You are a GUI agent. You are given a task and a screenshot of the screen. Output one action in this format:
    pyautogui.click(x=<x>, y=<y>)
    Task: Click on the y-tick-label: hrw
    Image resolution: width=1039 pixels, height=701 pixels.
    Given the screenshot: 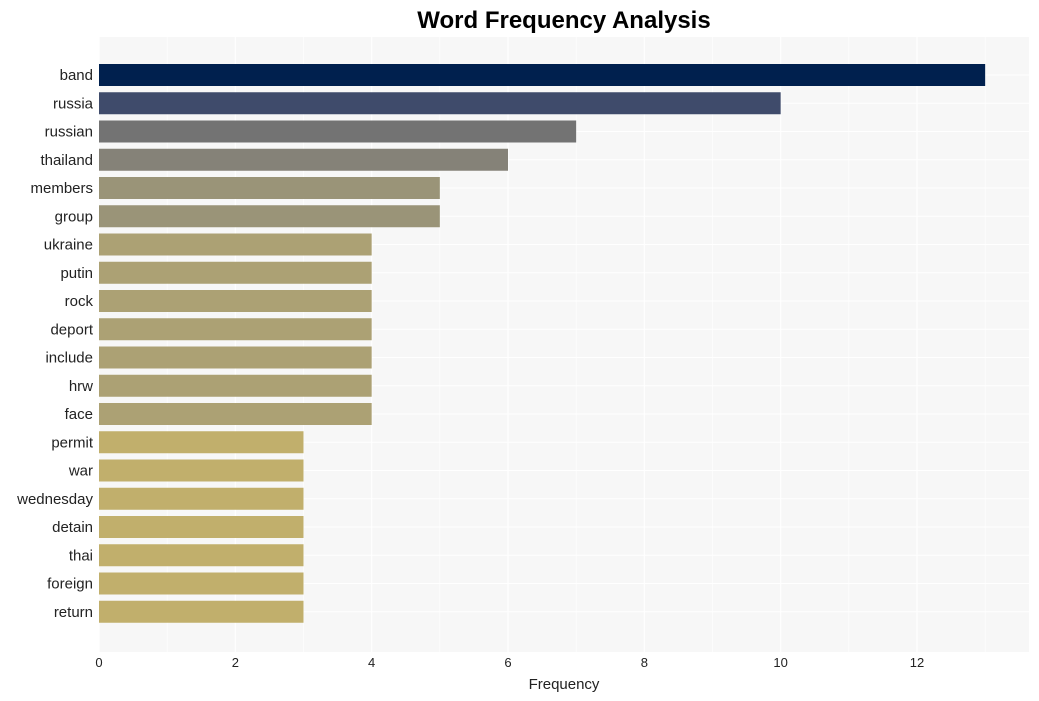 What is the action you would take?
    pyautogui.click(x=81, y=386)
    